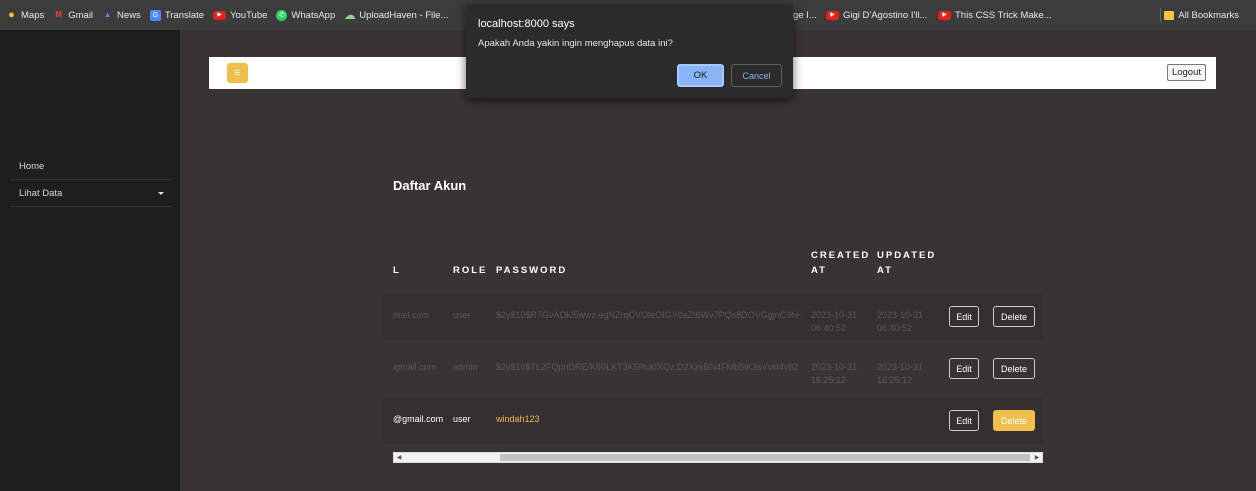 This screenshot has height=491, width=1256. I want to click on column-header-role: ROLE, so click(470, 270).